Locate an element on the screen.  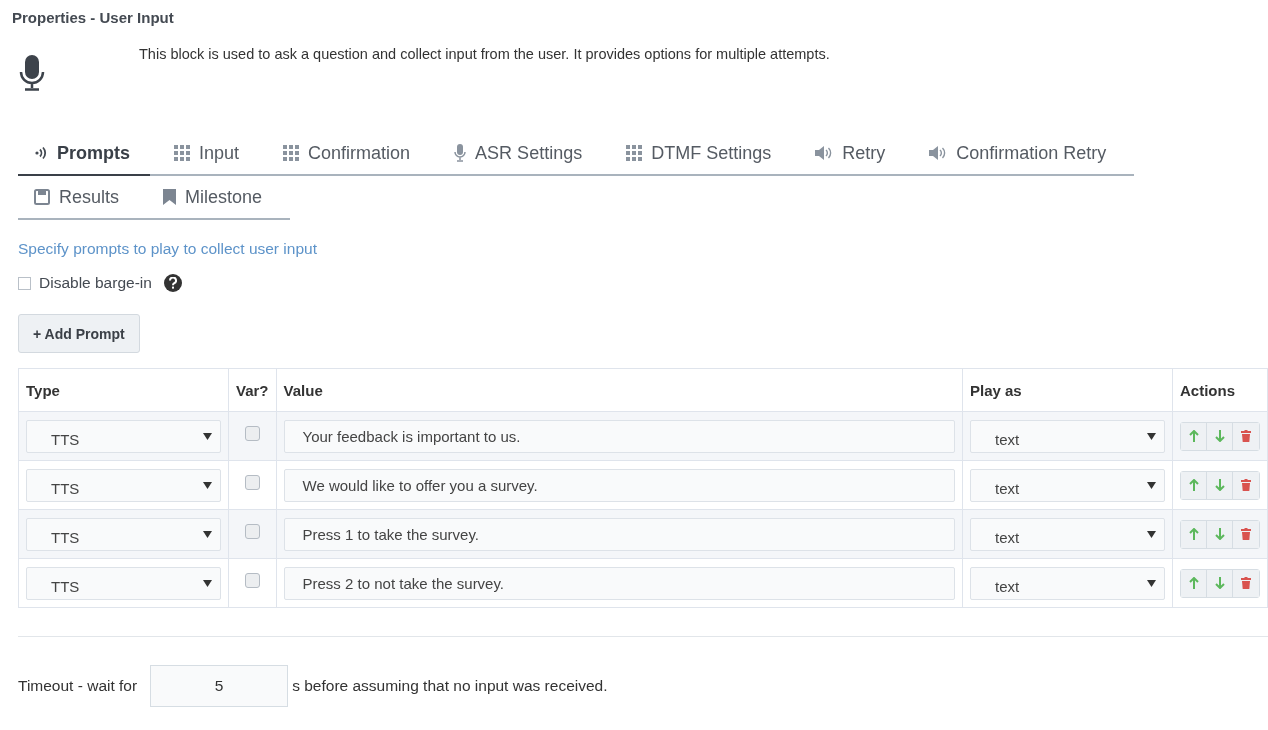
timeout-label: Timeout - wait for is located at coordinates (78, 686).